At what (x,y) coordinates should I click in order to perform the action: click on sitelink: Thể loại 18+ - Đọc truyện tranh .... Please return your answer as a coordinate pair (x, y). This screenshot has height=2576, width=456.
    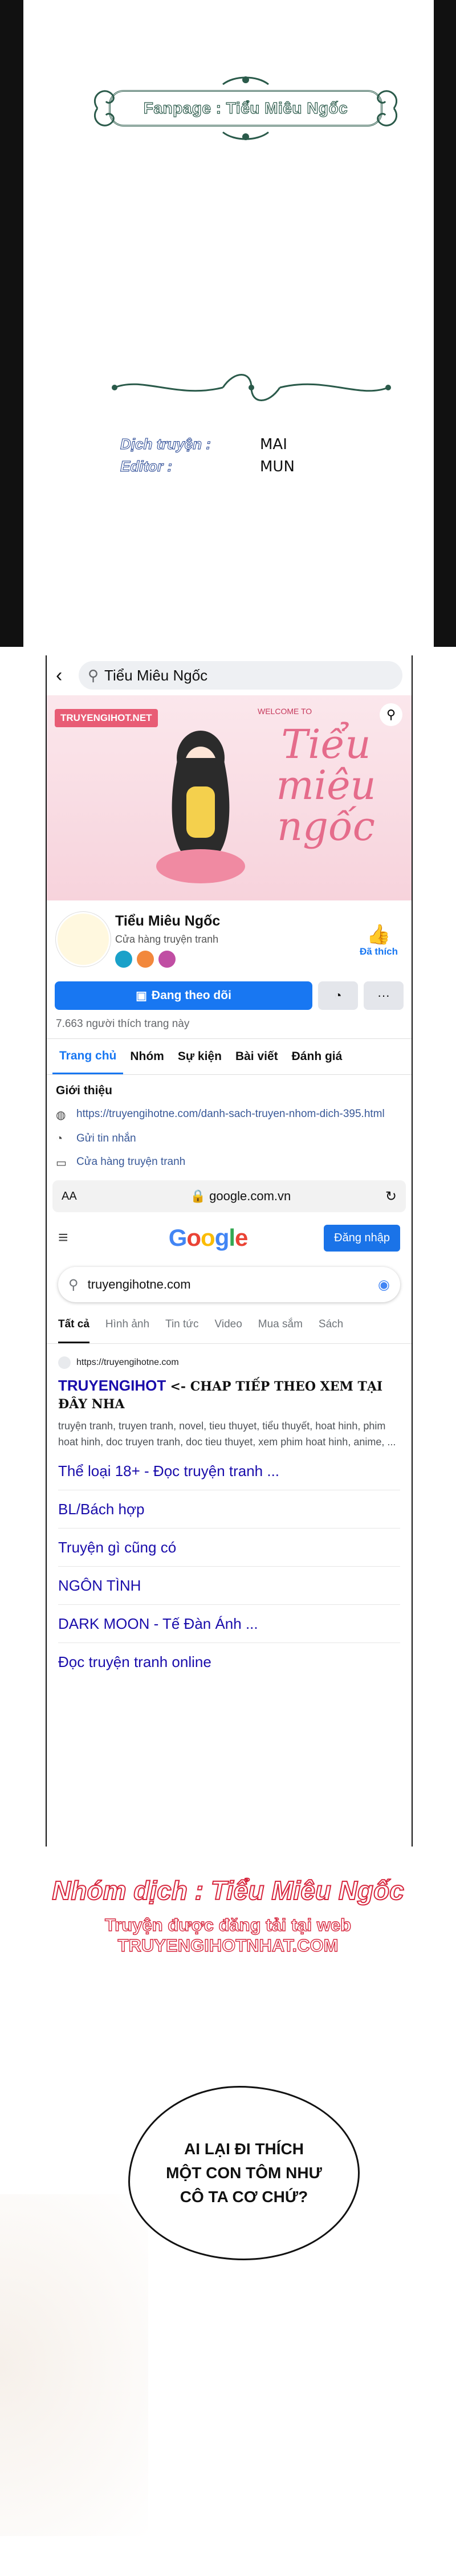
    Looking at the image, I should click on (229, 1471).